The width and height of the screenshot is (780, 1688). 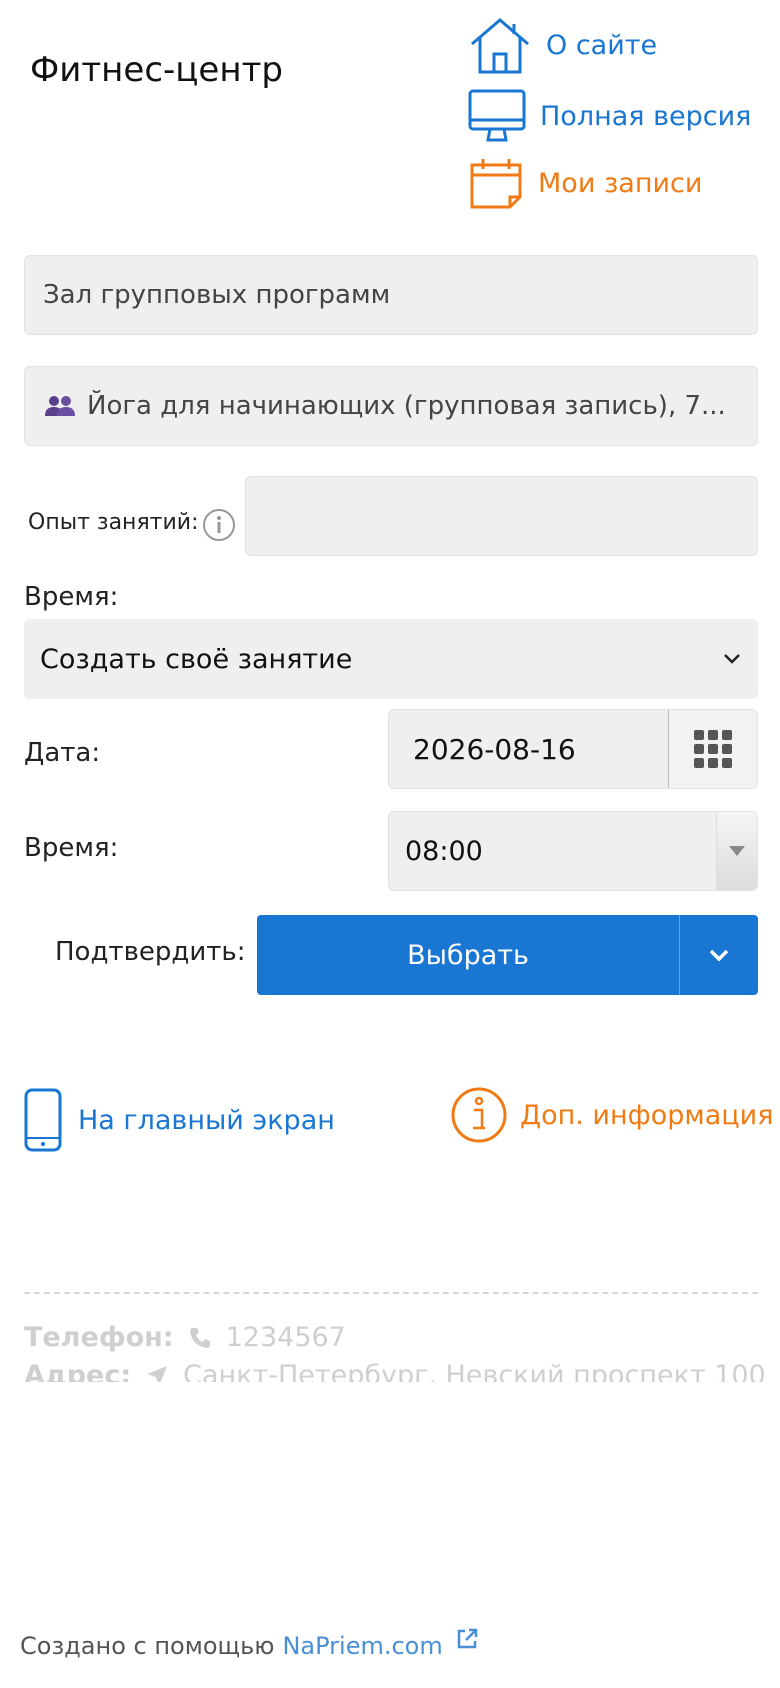 I want to click on grid-icon, so click(x=713, y=749).